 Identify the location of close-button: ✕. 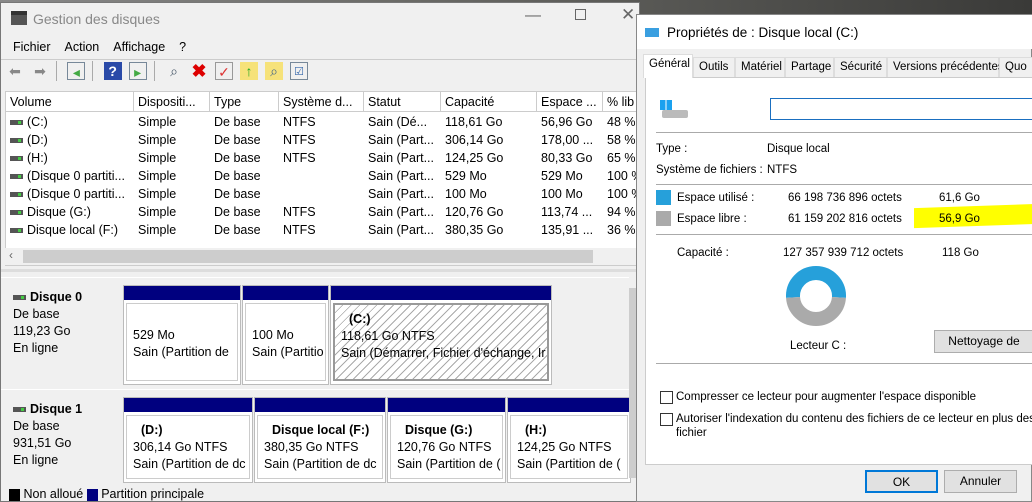
(628, 15).